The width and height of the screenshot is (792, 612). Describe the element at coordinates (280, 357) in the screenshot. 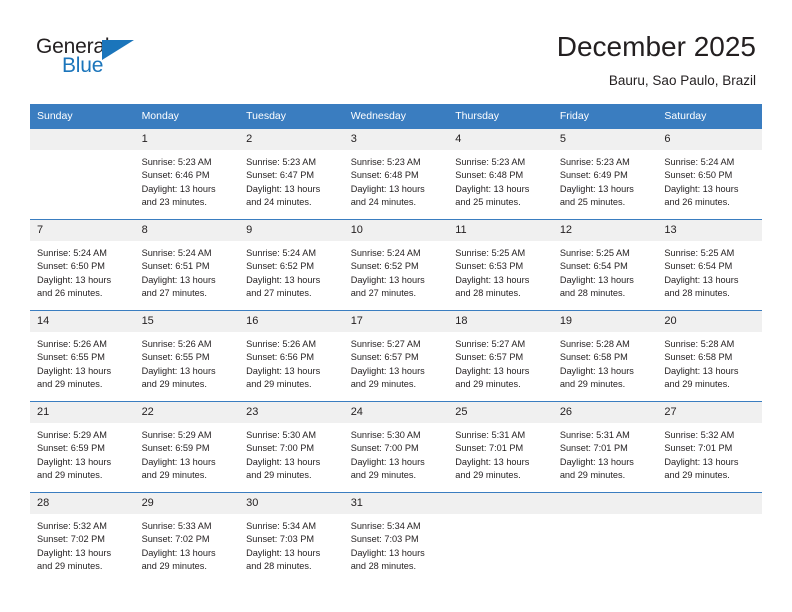

I see `sunset-text: Sunset: 6:56 PM` at that location.